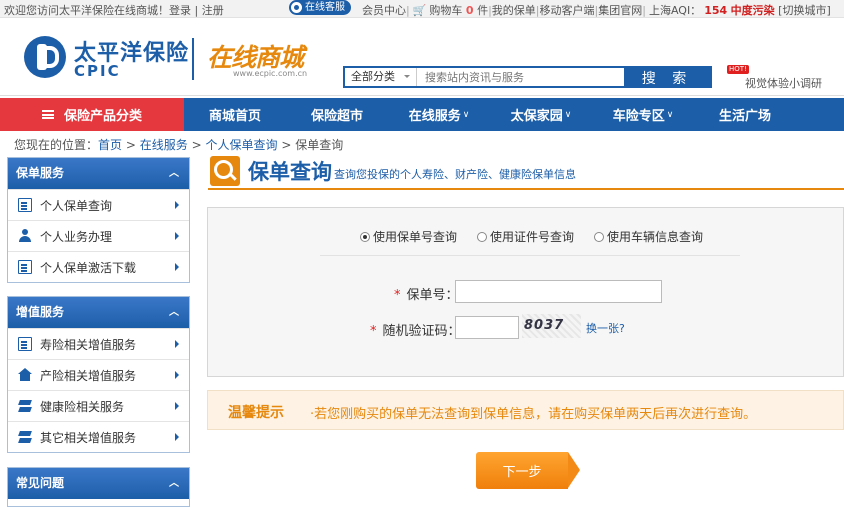  I want to click on search-button: 搜 索, so click(667, 77).